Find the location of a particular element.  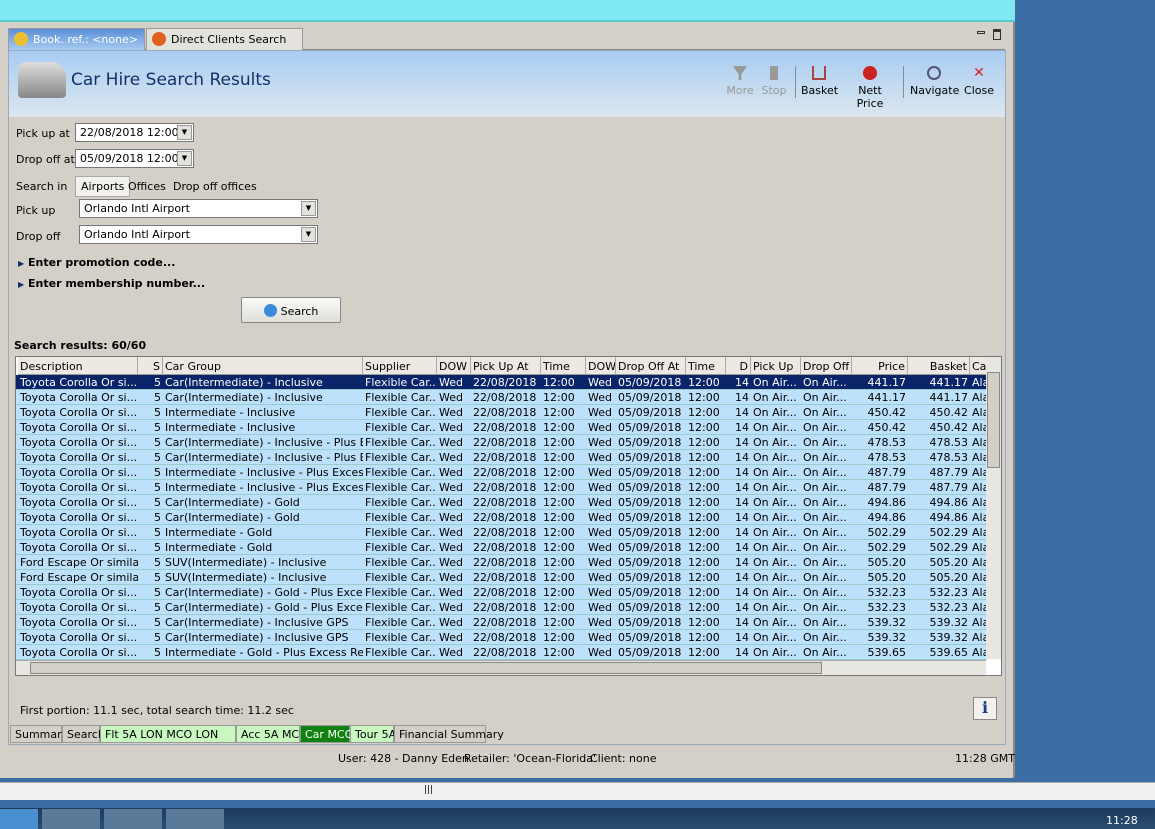

column-header: Price is located at coordinates (880, 366).